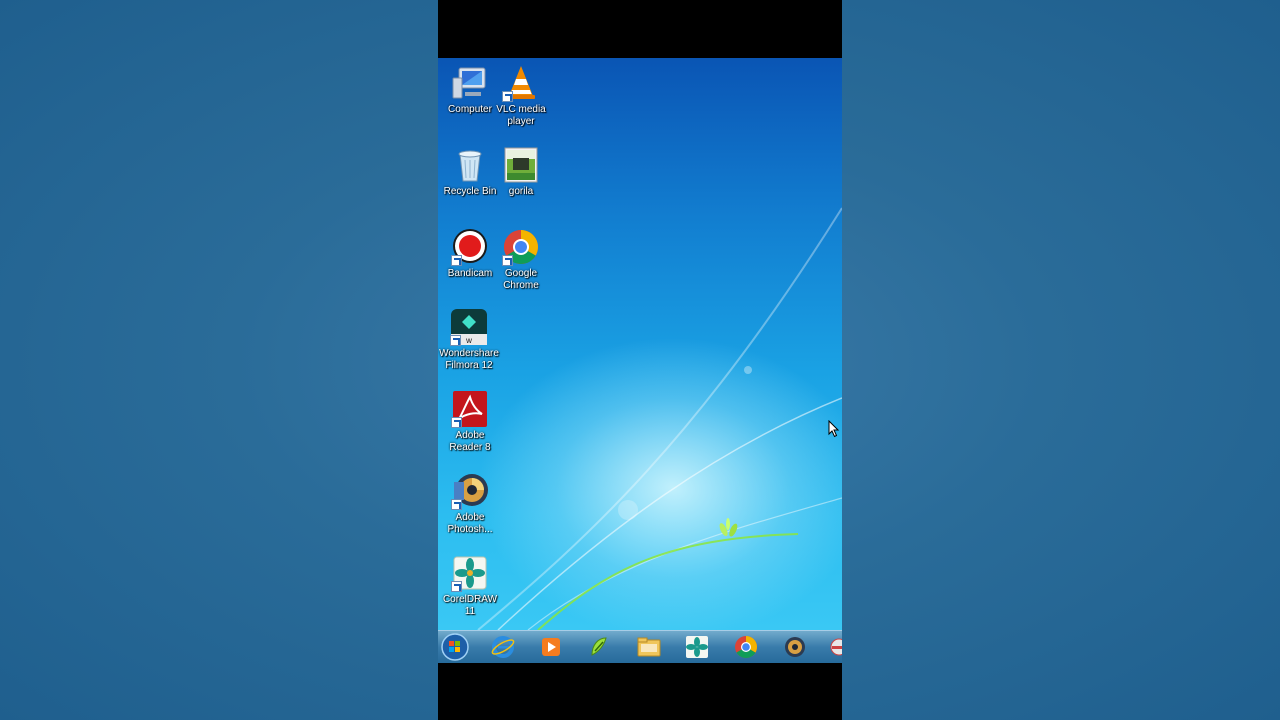 The image size is (1280, 720). What do you see at coordinates (834, 429) in the screenshot?
I see `mouse-cursor-icon` at bounding box center [834, 429].